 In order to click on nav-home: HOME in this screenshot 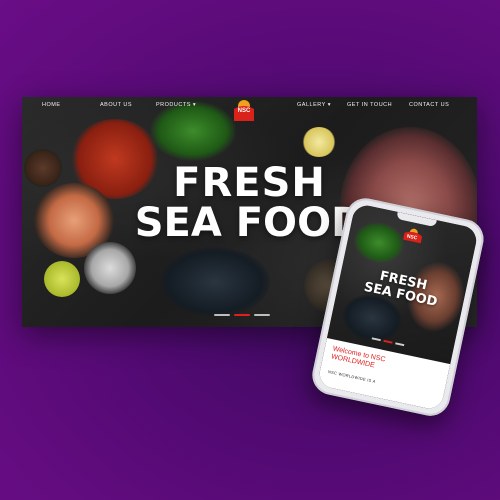, I will do `click(51, 105)`.